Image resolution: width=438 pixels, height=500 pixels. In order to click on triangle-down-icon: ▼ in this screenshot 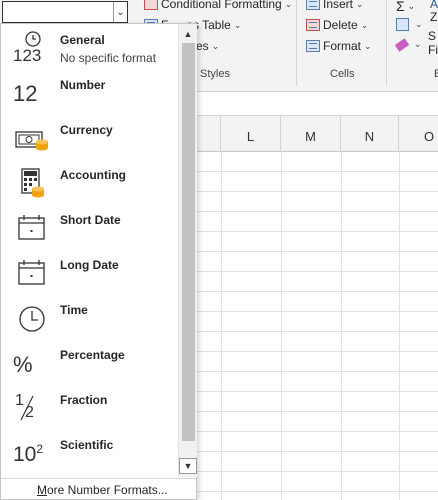, I will do `click(188, 466)`.